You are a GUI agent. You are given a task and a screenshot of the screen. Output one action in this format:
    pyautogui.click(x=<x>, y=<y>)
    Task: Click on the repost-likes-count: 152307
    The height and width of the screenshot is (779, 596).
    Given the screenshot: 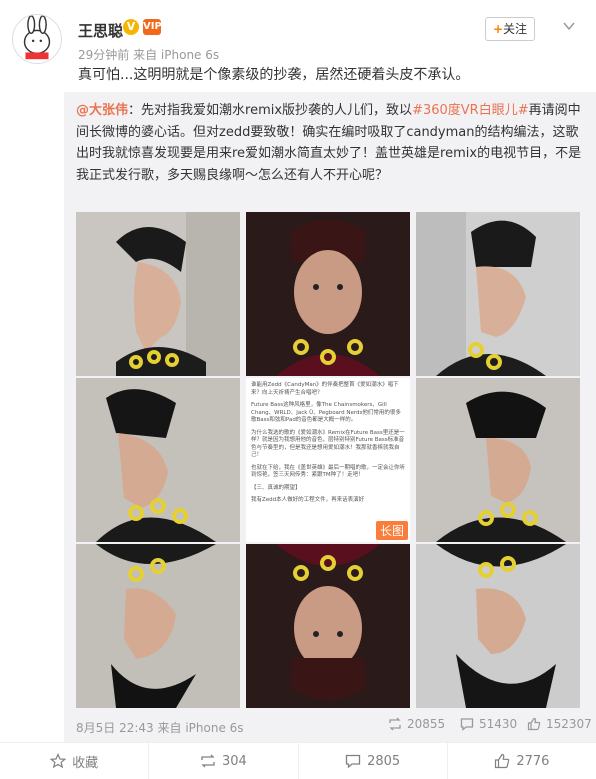 What is the action you would take?
    pyautogui.click(x=569, y=724)
    